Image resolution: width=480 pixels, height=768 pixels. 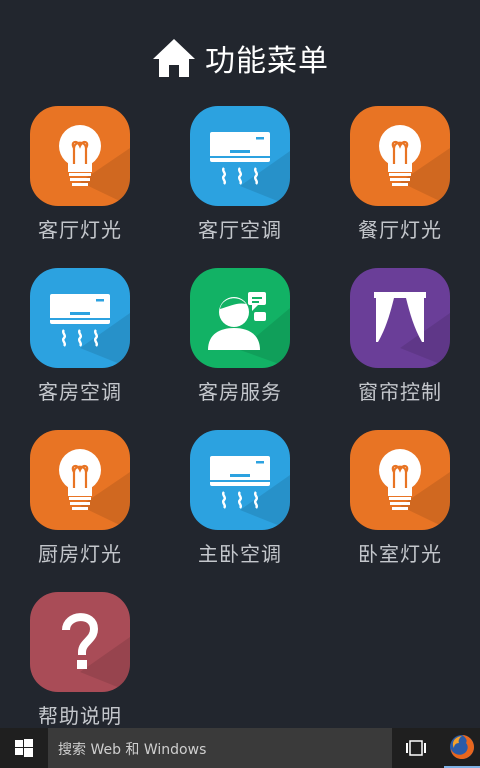 I want to click on menu-item-living-room-light: 客厅灯光, so click(x=80, y=176).